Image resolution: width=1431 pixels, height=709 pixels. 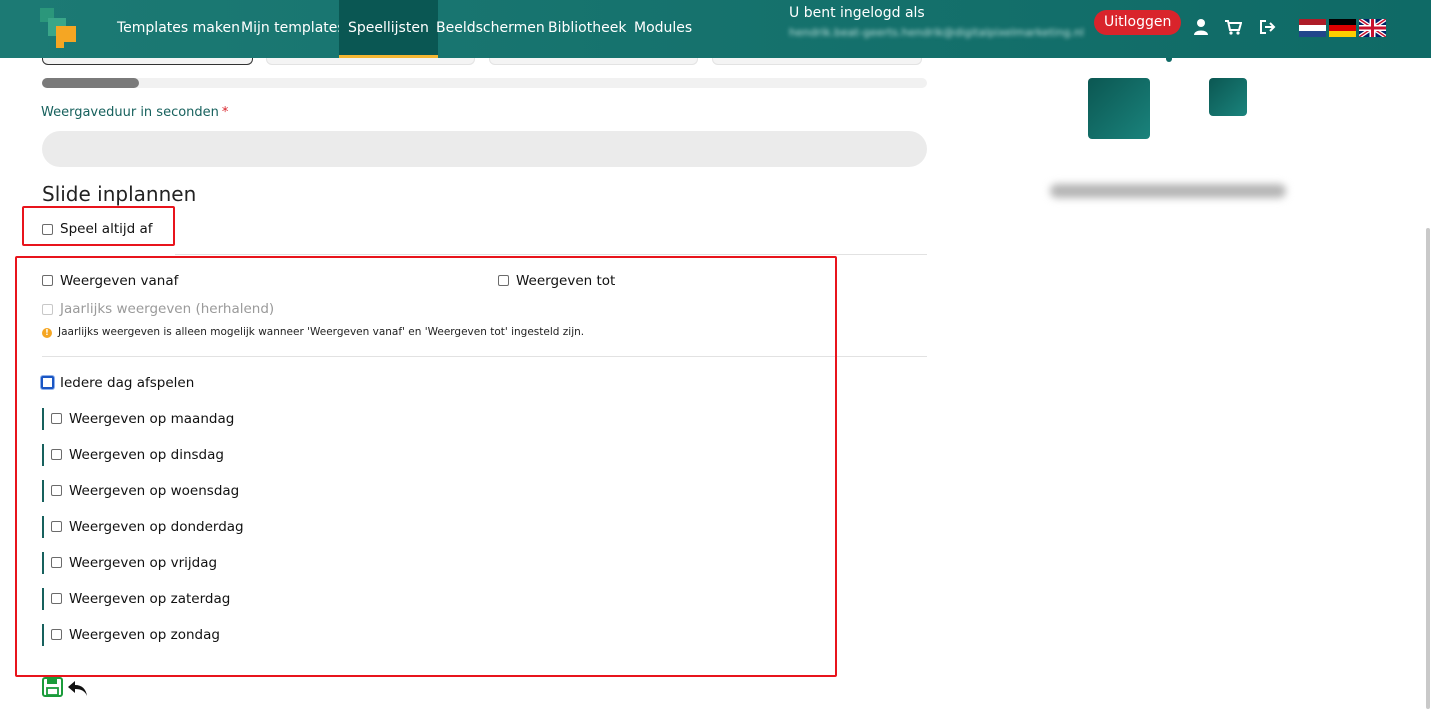 What do you see at coordinates (293, 29) in the screenshot?
I see `nav-mijn-templates: Mijn templates` at bounding box center [293, 29].